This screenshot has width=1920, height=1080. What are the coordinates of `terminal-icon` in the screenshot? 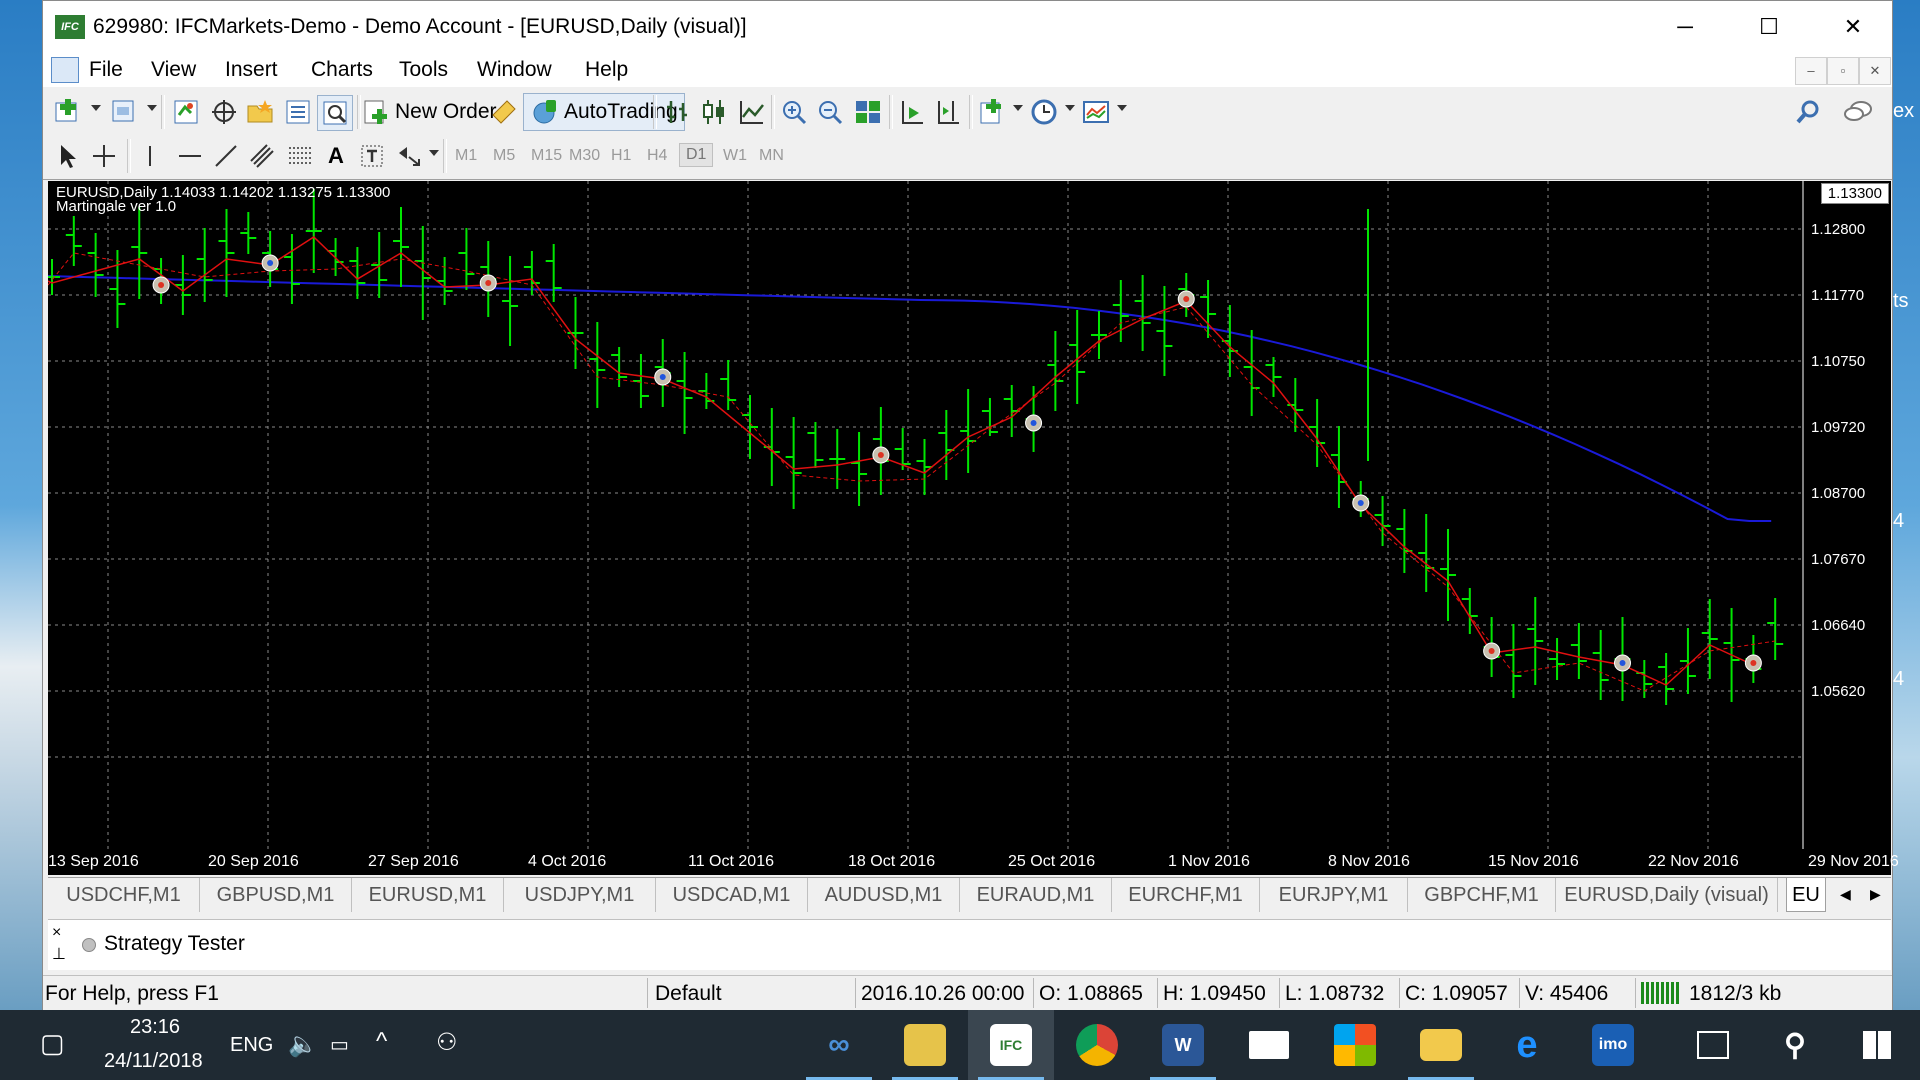 It's located at (298, 112).